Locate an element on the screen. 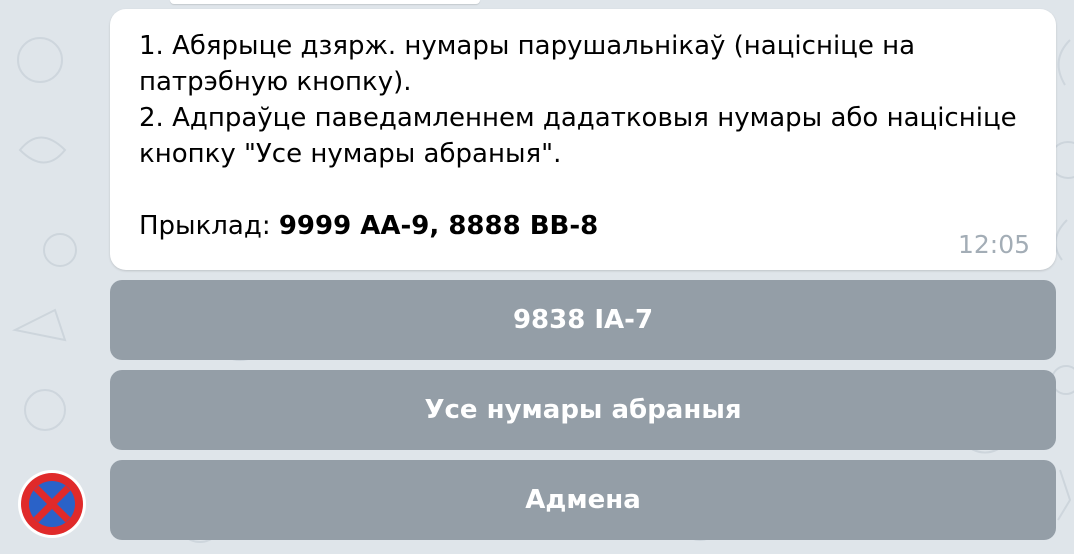 The width and height of the screenshot is (1074, 554). example-line: Прыклад: 9999 АА-9, 8888 ВВ-8 is located at coordinates (582, 226).